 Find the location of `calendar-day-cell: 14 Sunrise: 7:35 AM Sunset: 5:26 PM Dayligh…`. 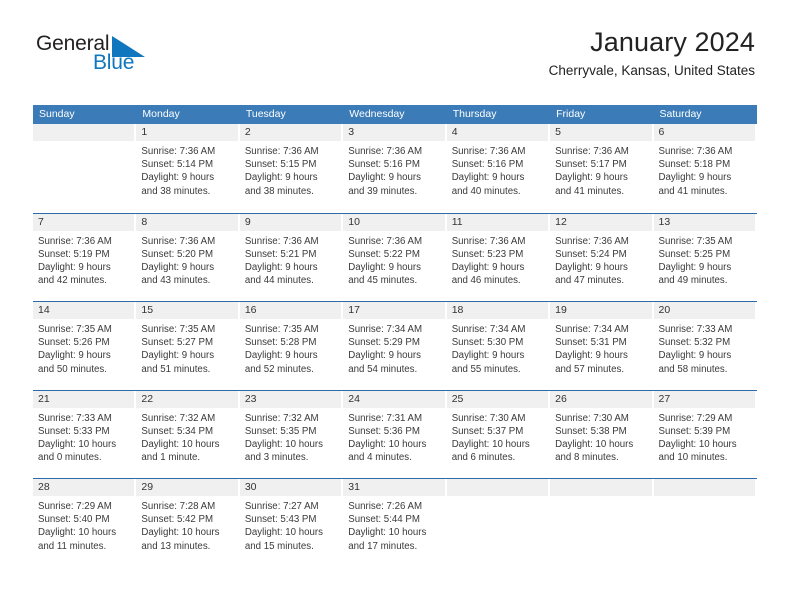

calendar-day-cell: 14 Sunrise: 7:35 AM Sunset: 5:26 PM Dayligh… is located at coordinates (84, 346).